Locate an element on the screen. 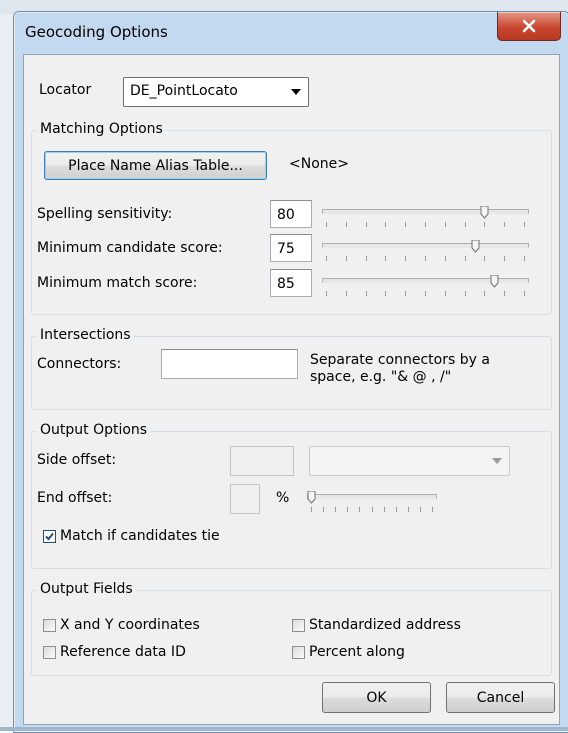 The height and width of the screenshot is (733, 568). connectors-hint-line2: space, e.g. "& @ , /" is located at coordinates (381, 377).